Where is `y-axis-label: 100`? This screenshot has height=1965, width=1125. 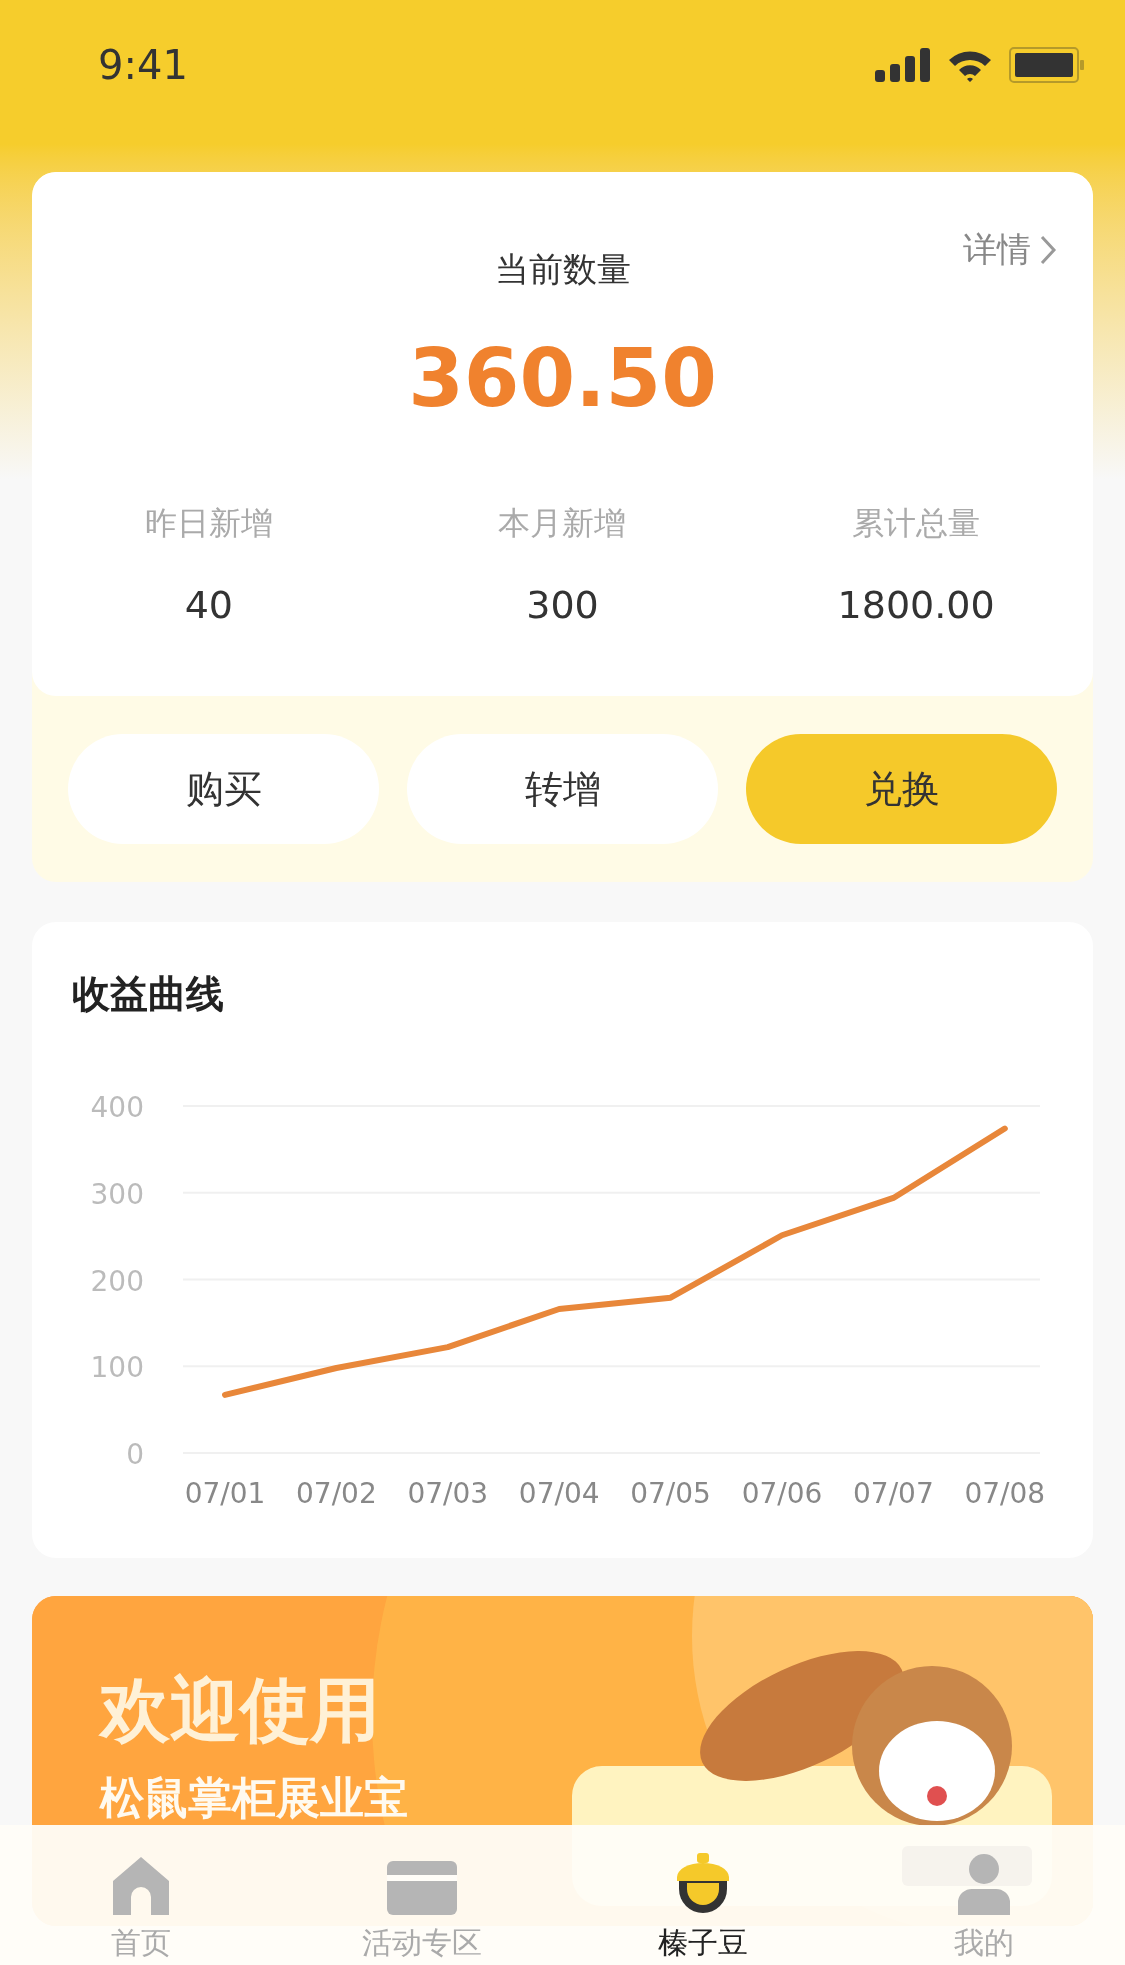
y-axis-label: 100 is located at coordinates (117, 1368).